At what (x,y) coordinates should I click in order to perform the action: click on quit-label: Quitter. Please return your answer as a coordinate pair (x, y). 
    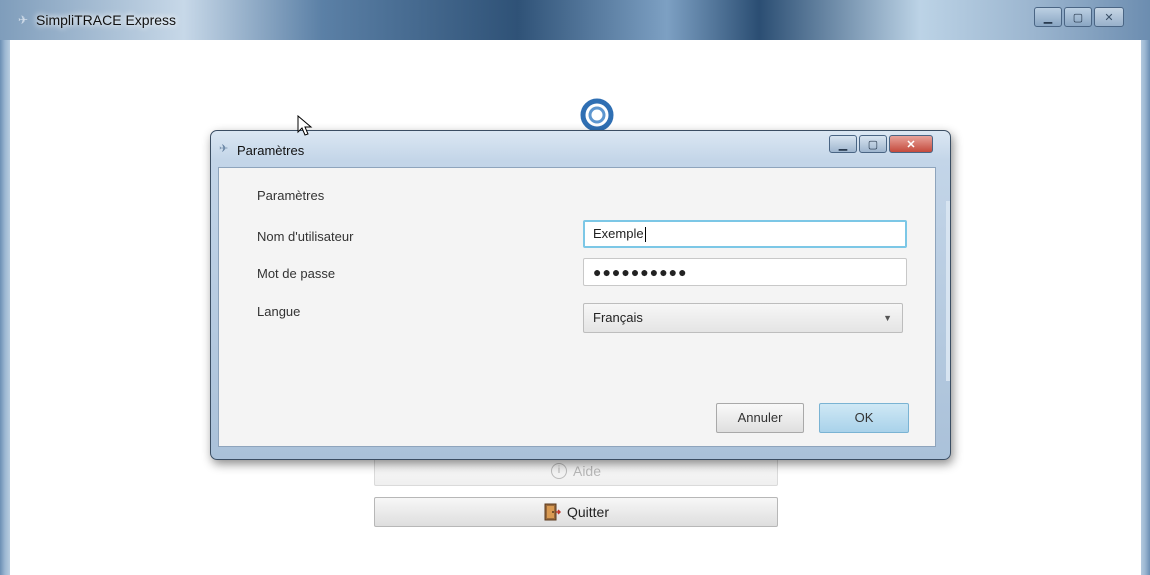
    Looking at the image, I should click on (587, 512).